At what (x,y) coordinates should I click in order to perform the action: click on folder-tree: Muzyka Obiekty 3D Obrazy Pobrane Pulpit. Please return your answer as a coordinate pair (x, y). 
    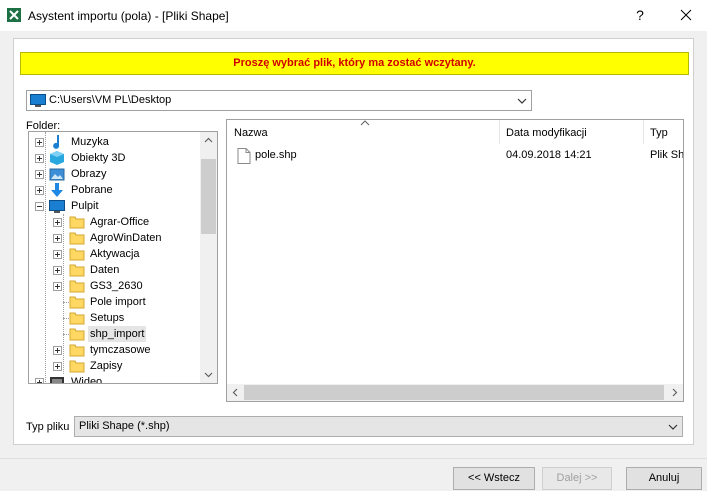
    Looking at the image, I should click on (123, 257).